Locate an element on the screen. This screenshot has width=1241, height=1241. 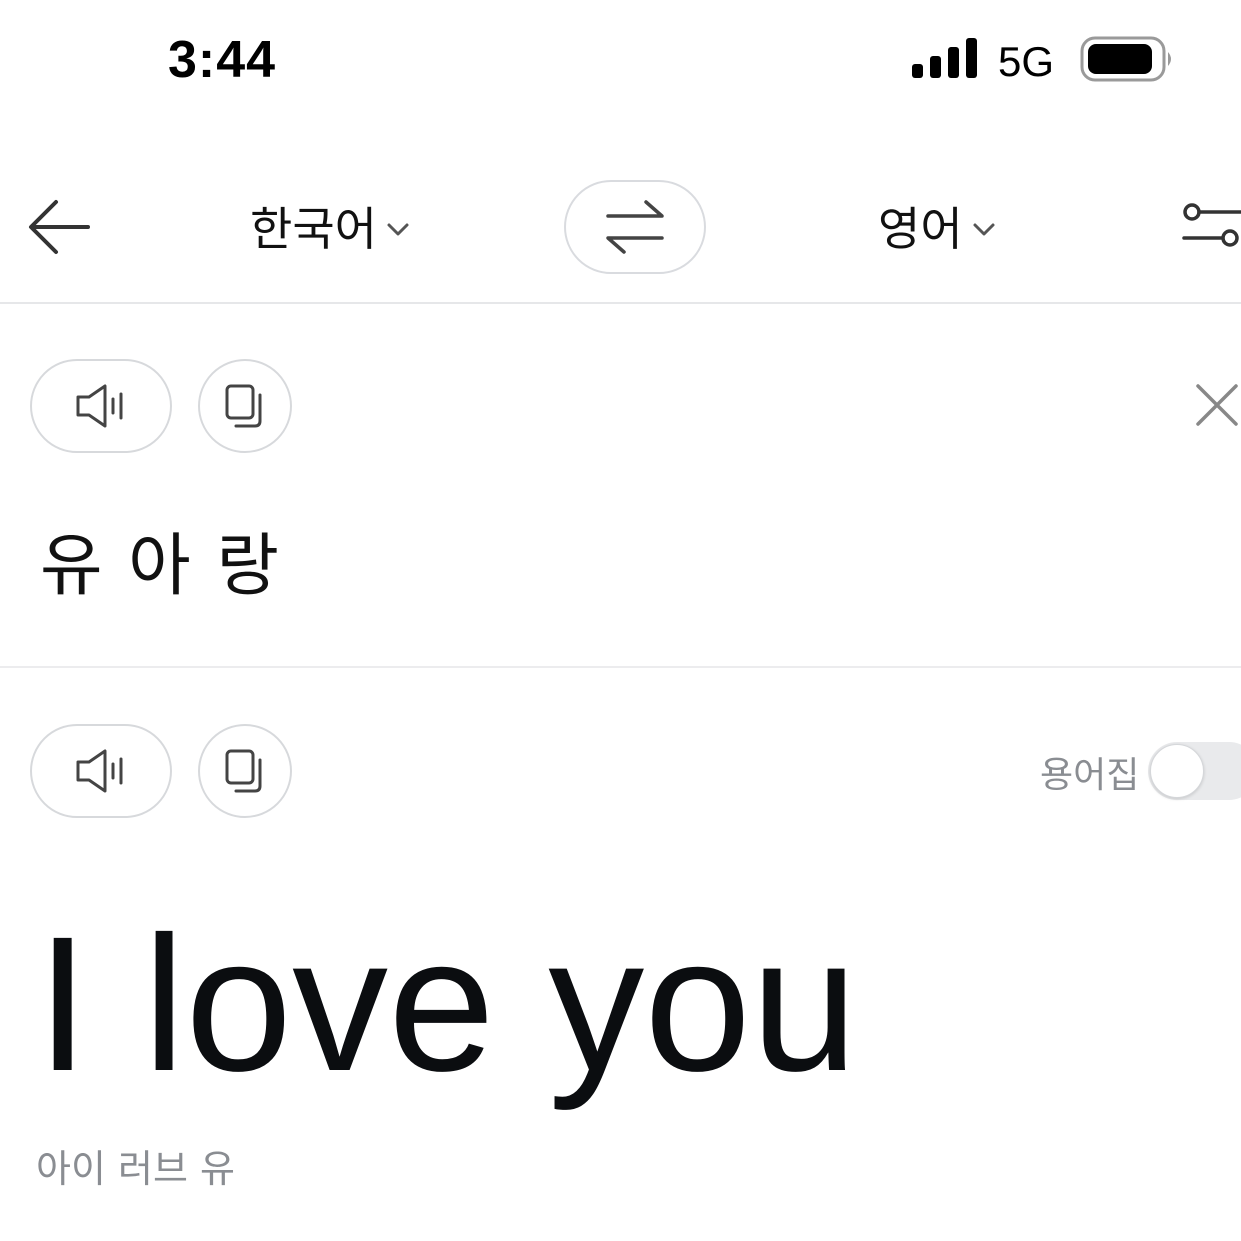
language-toolbar: 한국어 영어 is located at coordinates (620, 227).